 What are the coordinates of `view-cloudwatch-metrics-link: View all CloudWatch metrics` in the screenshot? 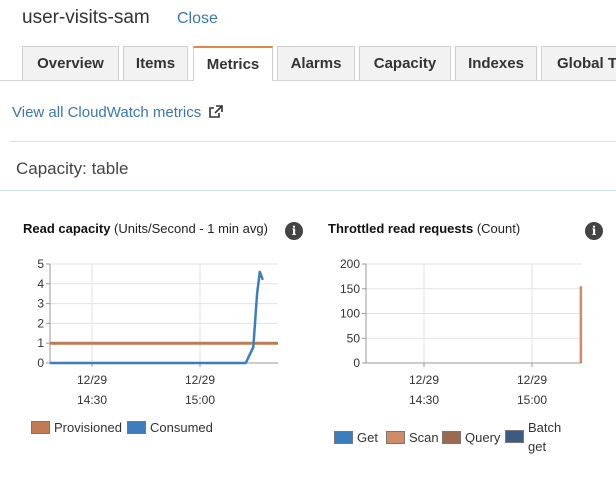 It's located at (118, 112).